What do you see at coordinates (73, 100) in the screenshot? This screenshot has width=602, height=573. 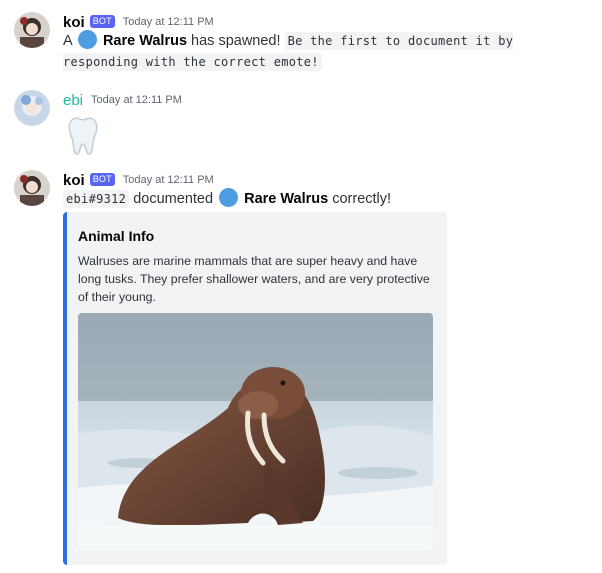 I see `username: ebi` at bounding box center [73, 100].